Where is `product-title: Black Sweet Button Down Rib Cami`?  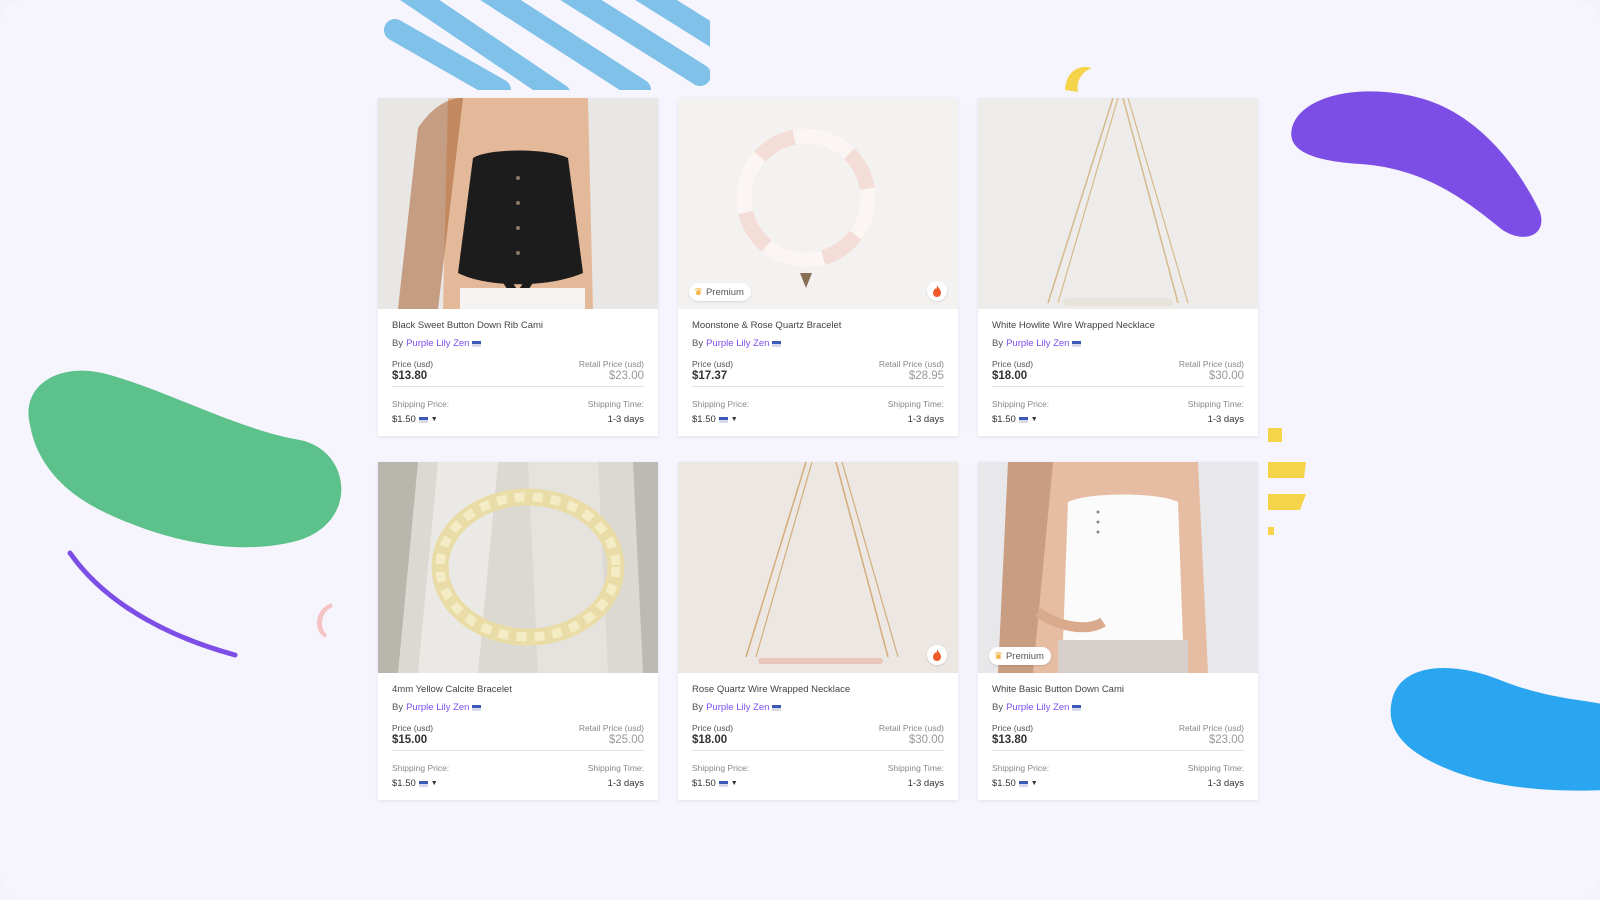 product-title: Black Sweet Button Down Rib Cami is located at coordinates (518, 327).